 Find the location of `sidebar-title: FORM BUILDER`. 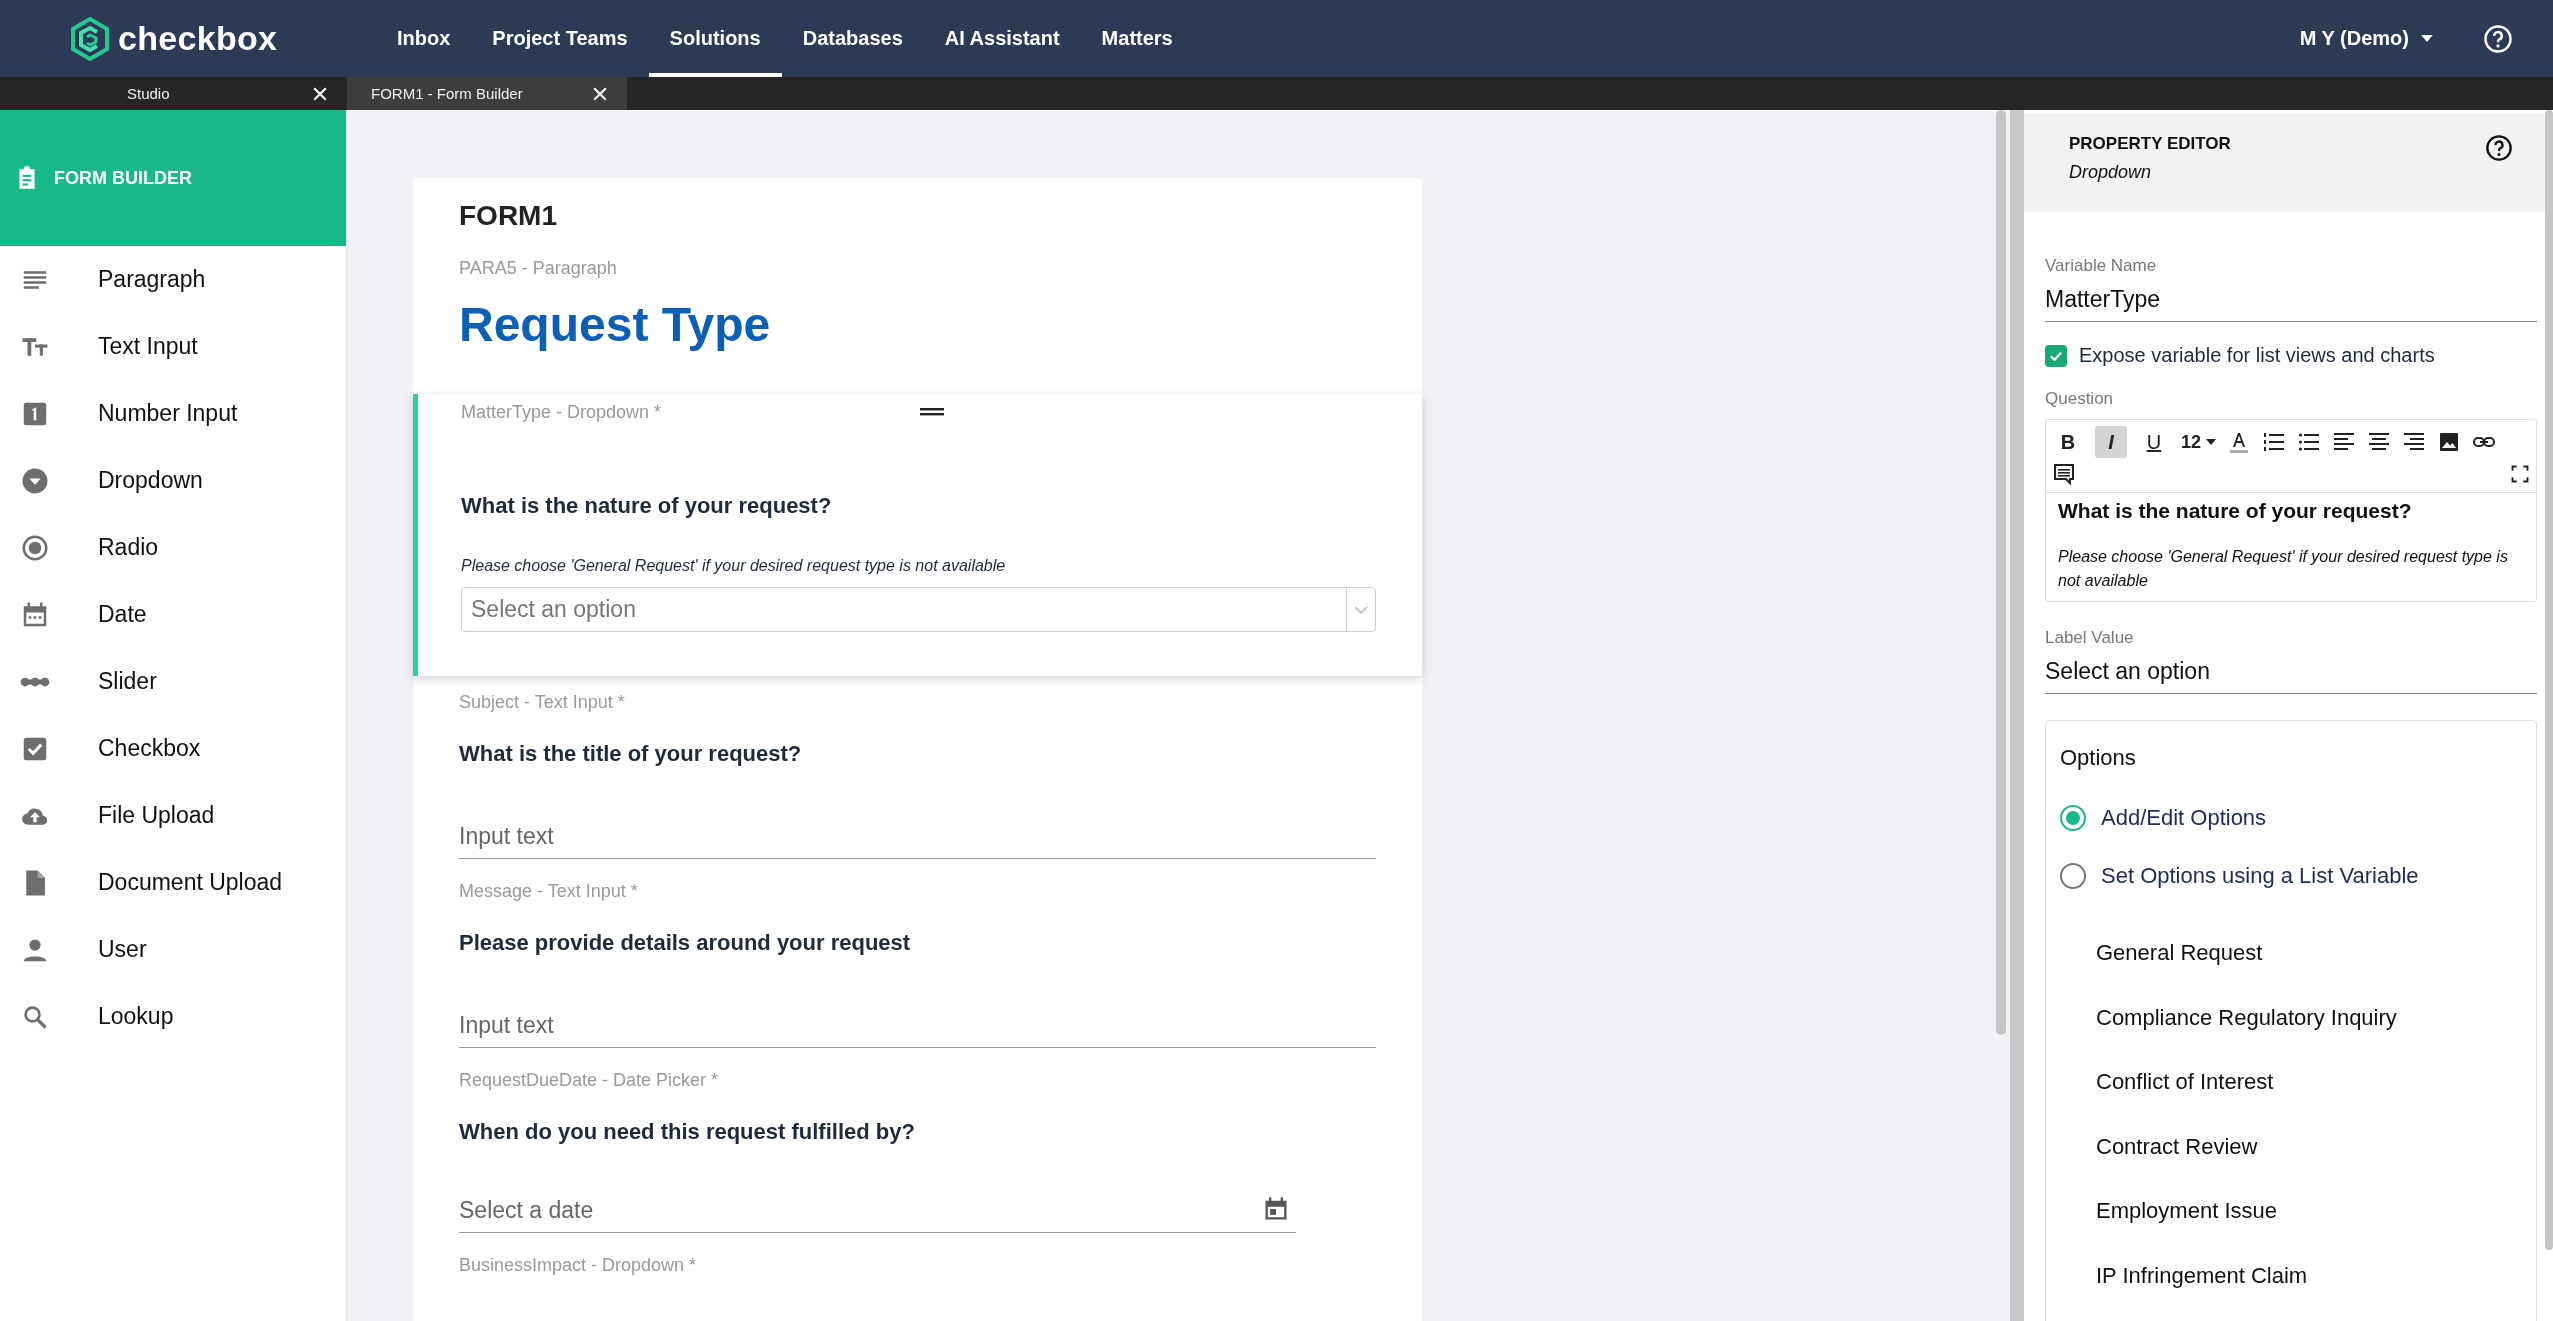

sidebar-title: FORM BUILDER is located at coordinates (123, 178).